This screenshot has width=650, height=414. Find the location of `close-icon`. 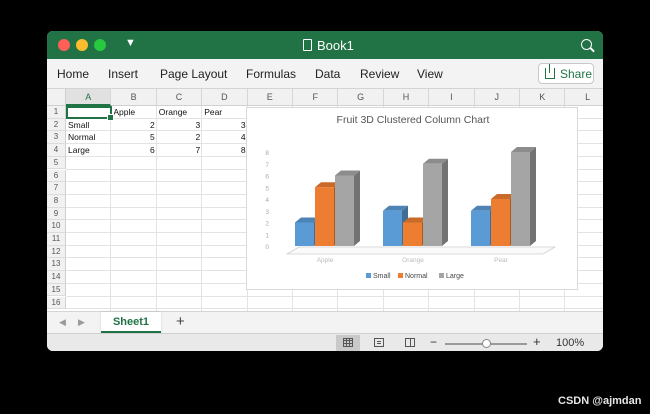

close-icon is located at coordinates (64, 45).